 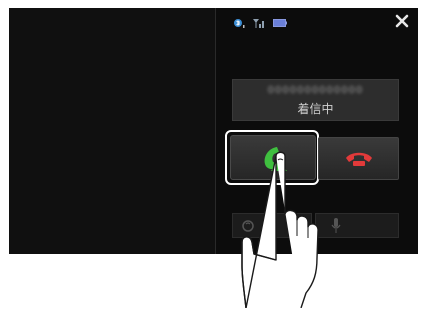 I want to click on phone-answer-icon, so click(x=274, y=160).